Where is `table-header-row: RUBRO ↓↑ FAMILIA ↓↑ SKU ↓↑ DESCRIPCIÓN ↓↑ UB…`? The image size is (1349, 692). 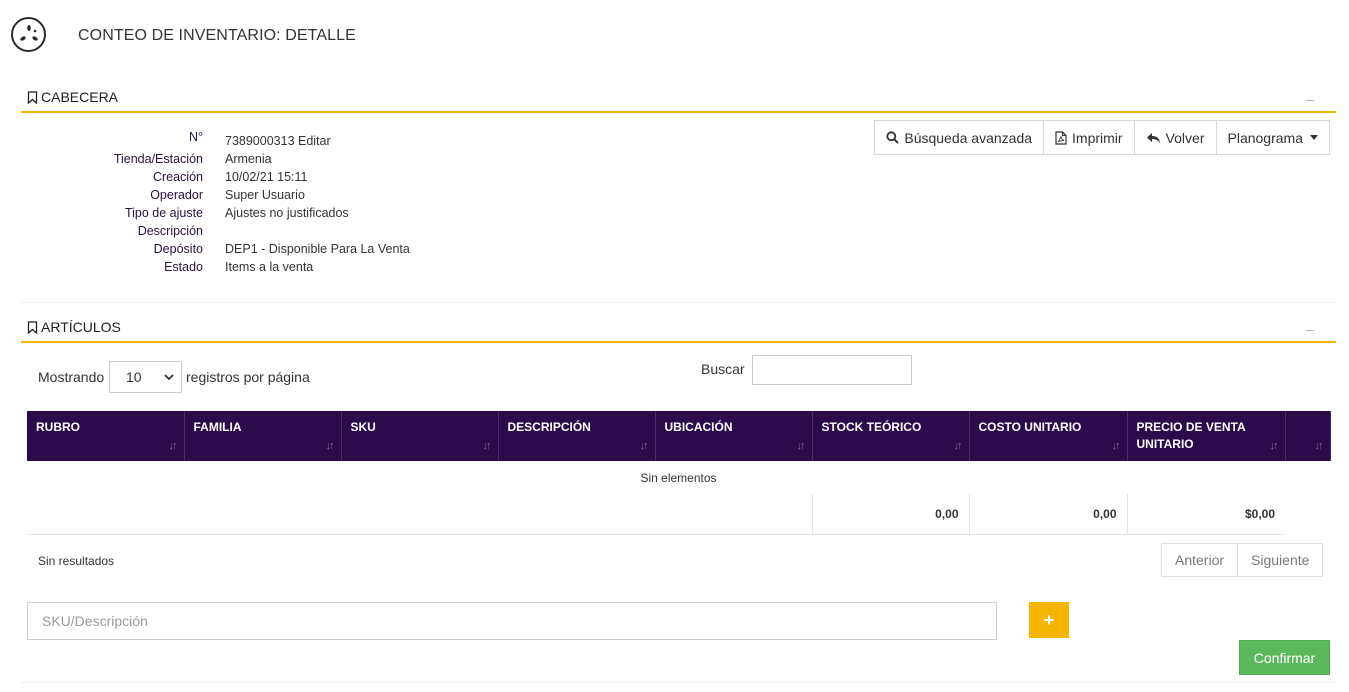 table-header-row: RUBRO ↓↑ FAMILIA ↓↑ SKU ↓↑ DESCRIPCIÓN ↓↑ UB… is located at coordinates (679, 436).